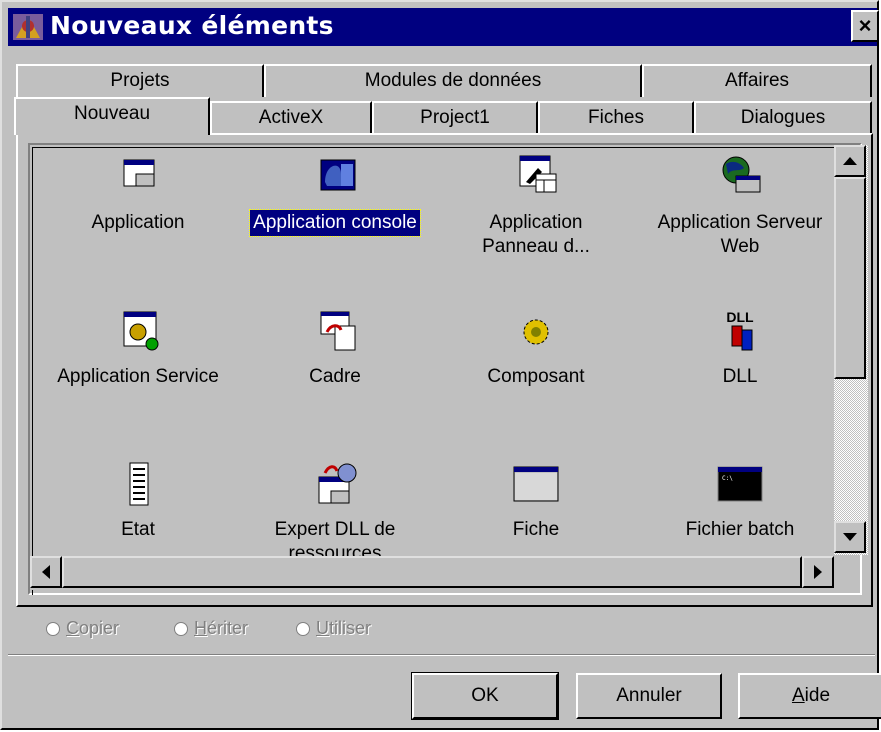 Image resolution: width=881 pixels, height=732 pixels. What do you see at coordinates (338, 175) in the screenshot?
I see `console-application-icon` at bounding box center [338, 175].